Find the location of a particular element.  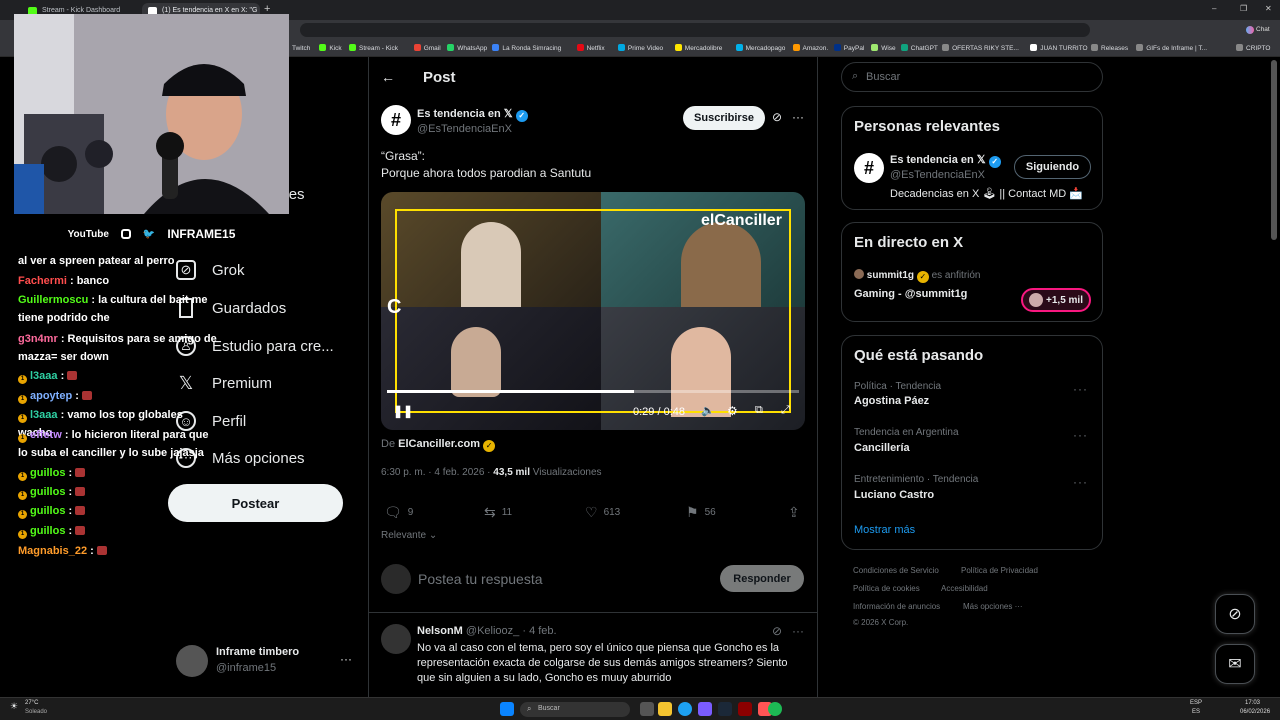

chat-username: g3n4mr is located at coordinates (38, 339).